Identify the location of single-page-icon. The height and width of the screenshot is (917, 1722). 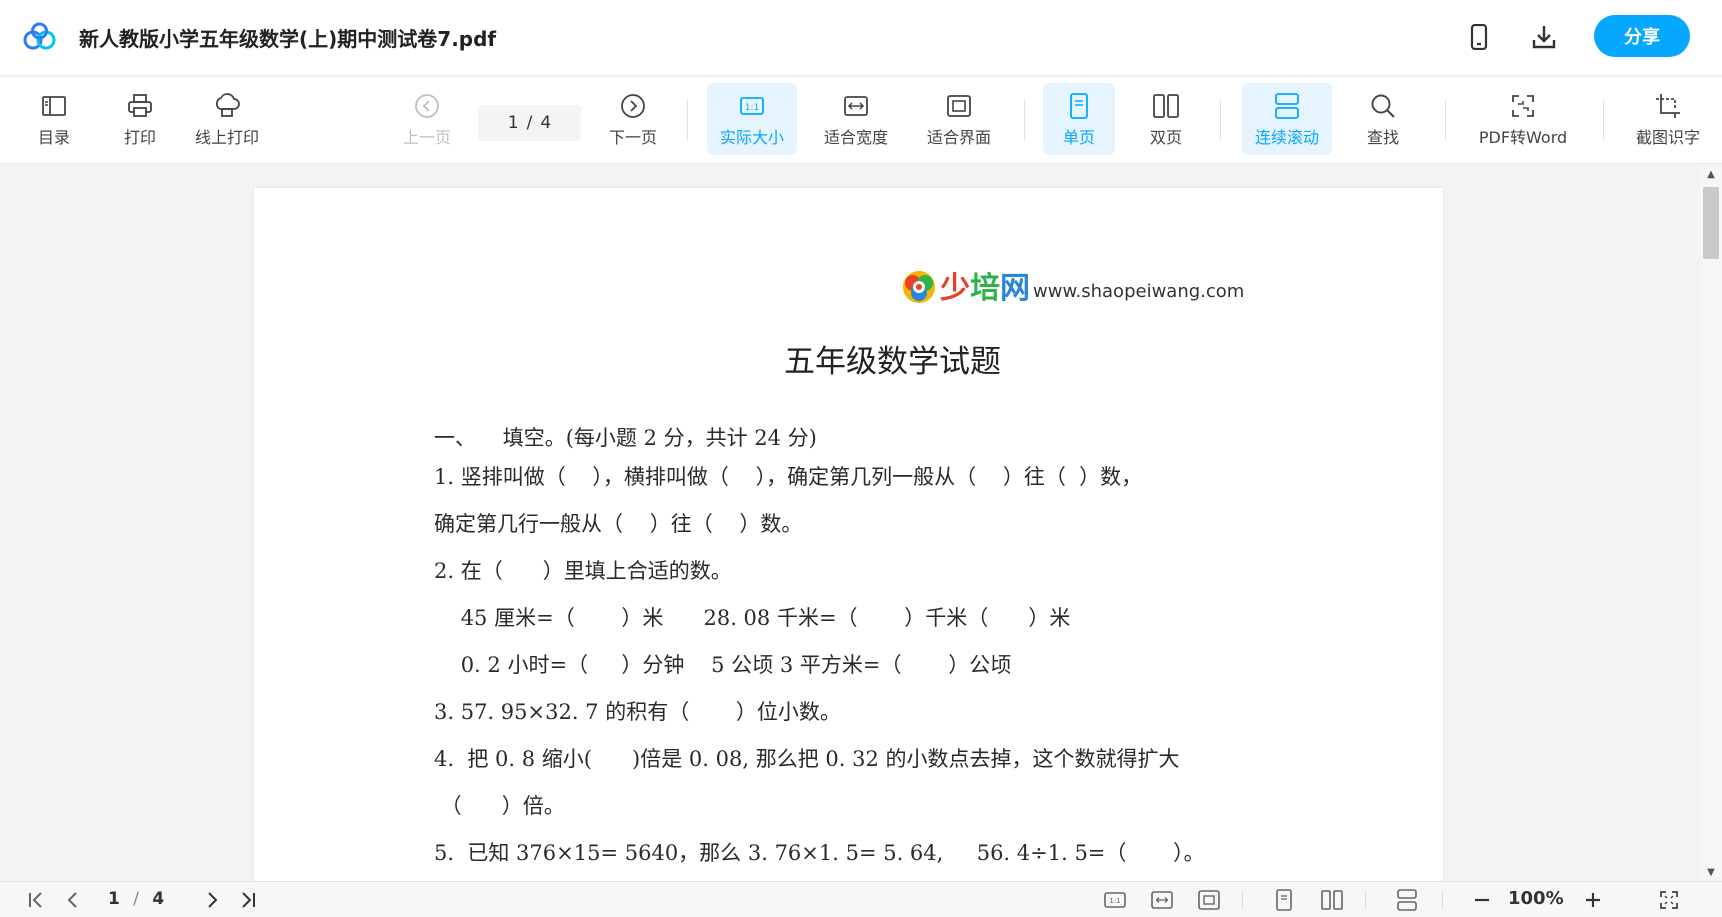
(1079, 105).